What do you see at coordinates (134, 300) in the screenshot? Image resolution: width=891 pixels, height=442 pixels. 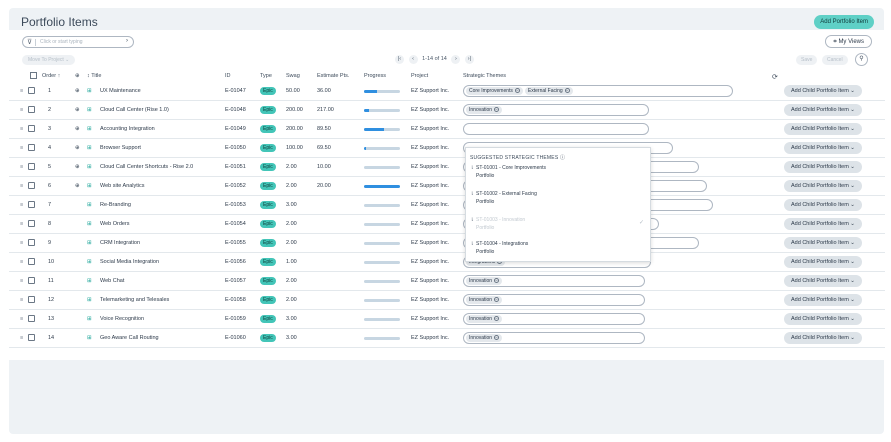 I see `title-cell: Telemarketing and Telesales` at bounding box center [134, 300].